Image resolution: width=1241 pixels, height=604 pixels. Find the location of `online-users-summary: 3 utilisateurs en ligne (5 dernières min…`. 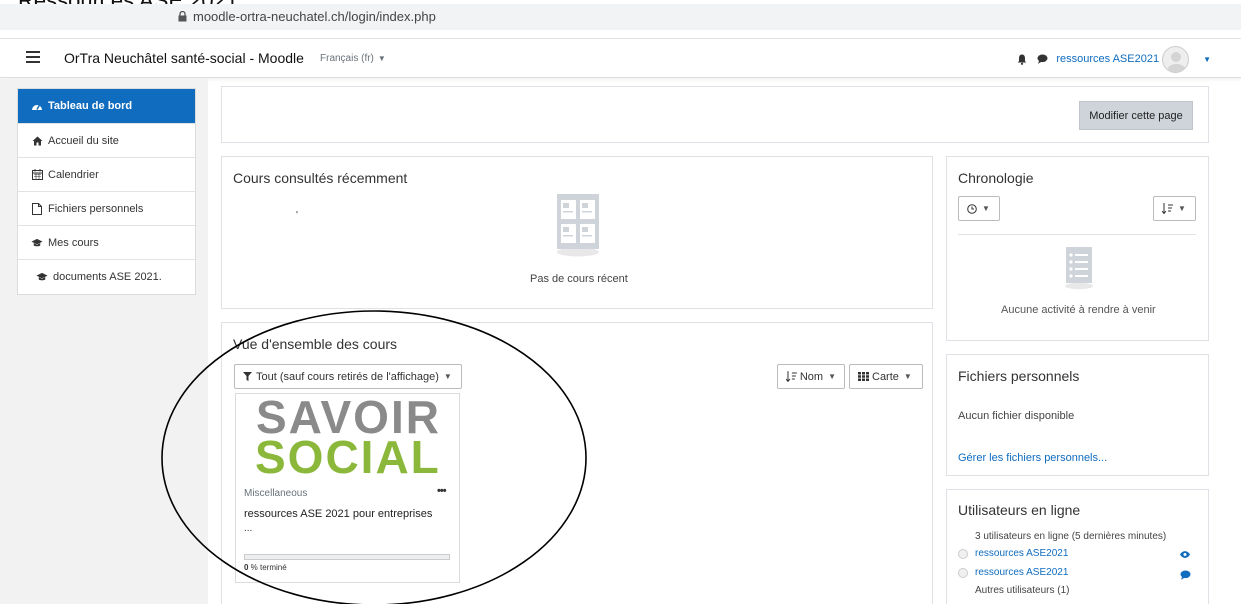

online-users-summary: 3 utilisateurs en ligne (5 dernières min… is located at coordinates (1071, 536).